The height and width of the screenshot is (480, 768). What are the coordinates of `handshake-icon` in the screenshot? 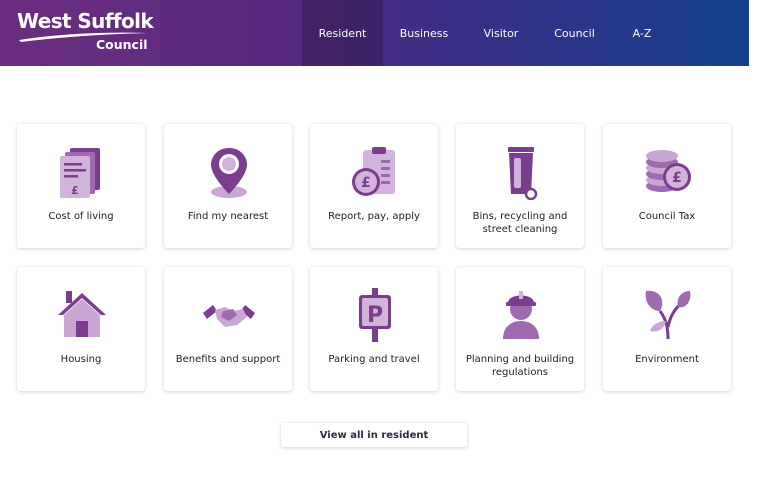 It's located at (229, 316).